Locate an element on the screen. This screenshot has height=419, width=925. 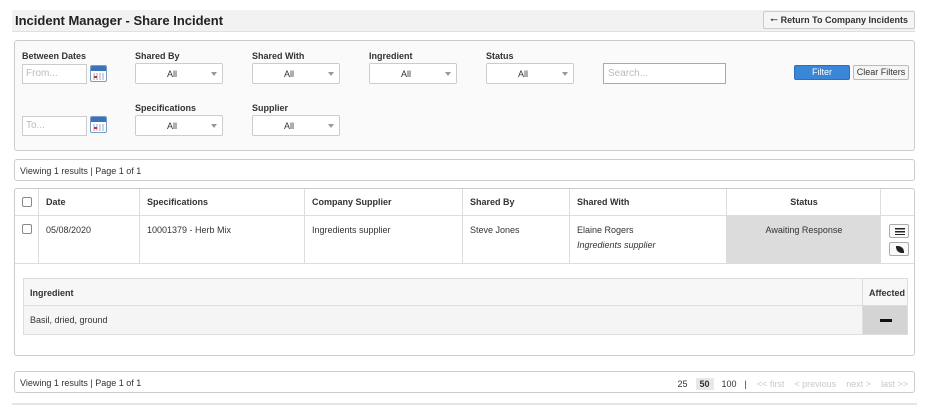
leaf-icon is located at coordinates (900, 249).